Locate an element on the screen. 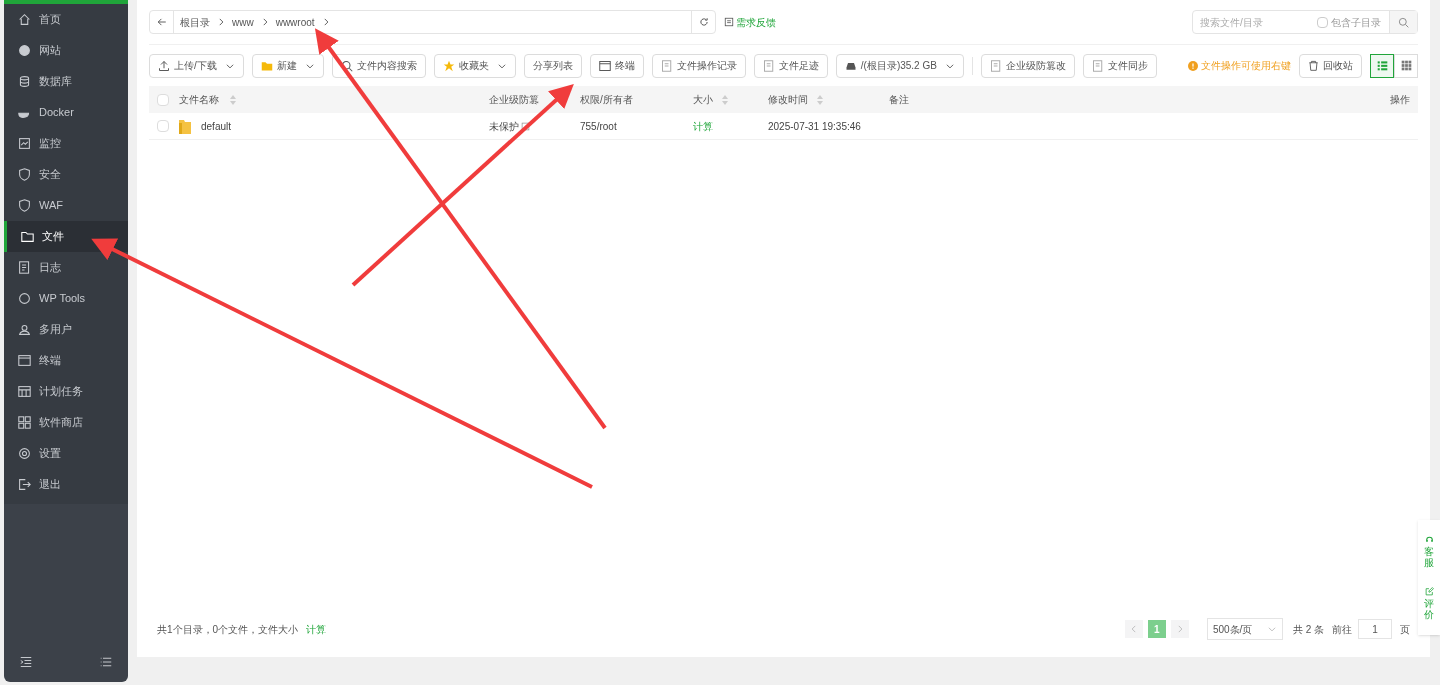 The width and height of the screenshot is (1440, 685). toolbar-button: /(根目录)35.2 GB is located at coordinates (899, 65).